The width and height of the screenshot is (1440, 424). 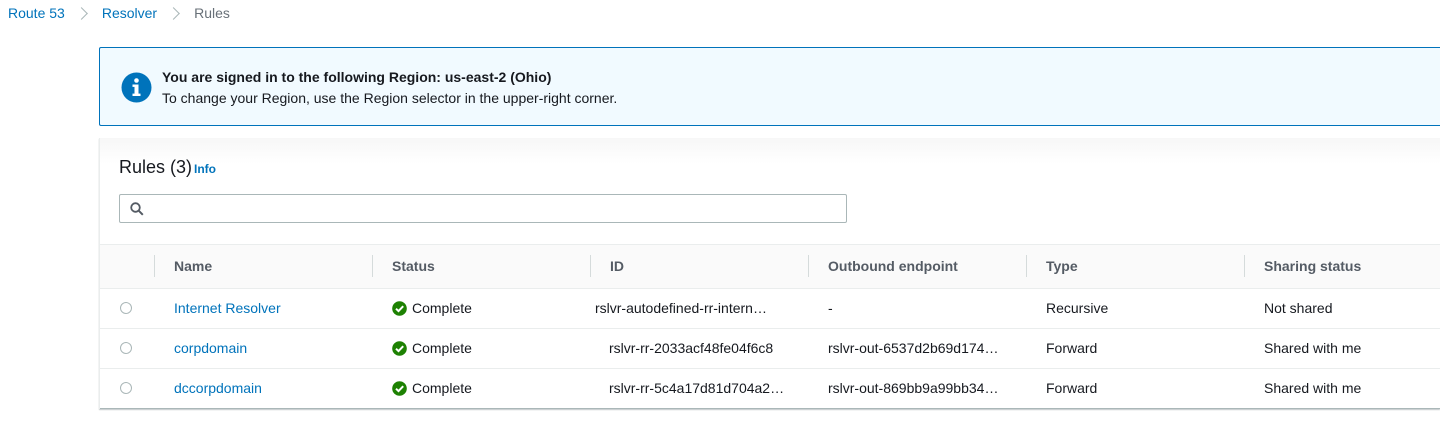 I want to click on rule-name-link: dccorpdomain, so click(x=218, y=388).